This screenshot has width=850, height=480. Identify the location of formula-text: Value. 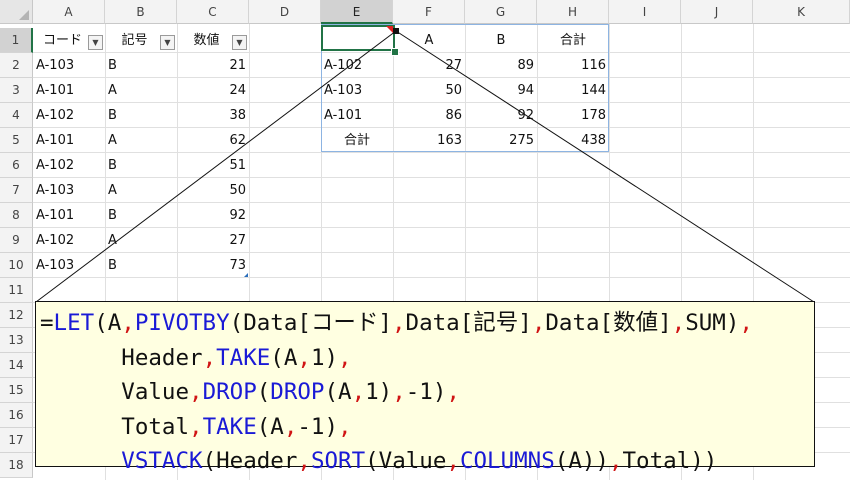
(115, 392).